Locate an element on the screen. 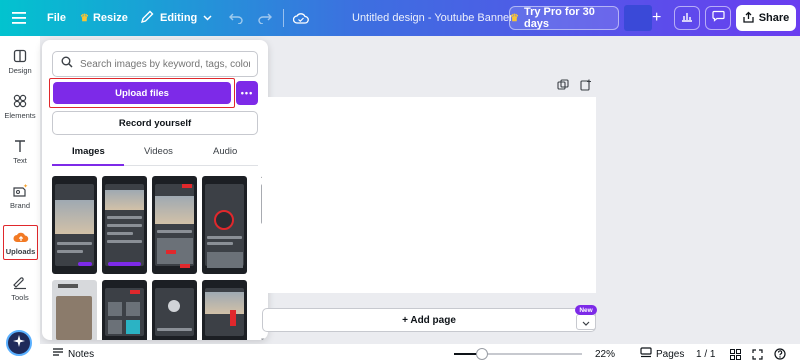  more-dots-icon: ••• is located at coordinates (247, 93).